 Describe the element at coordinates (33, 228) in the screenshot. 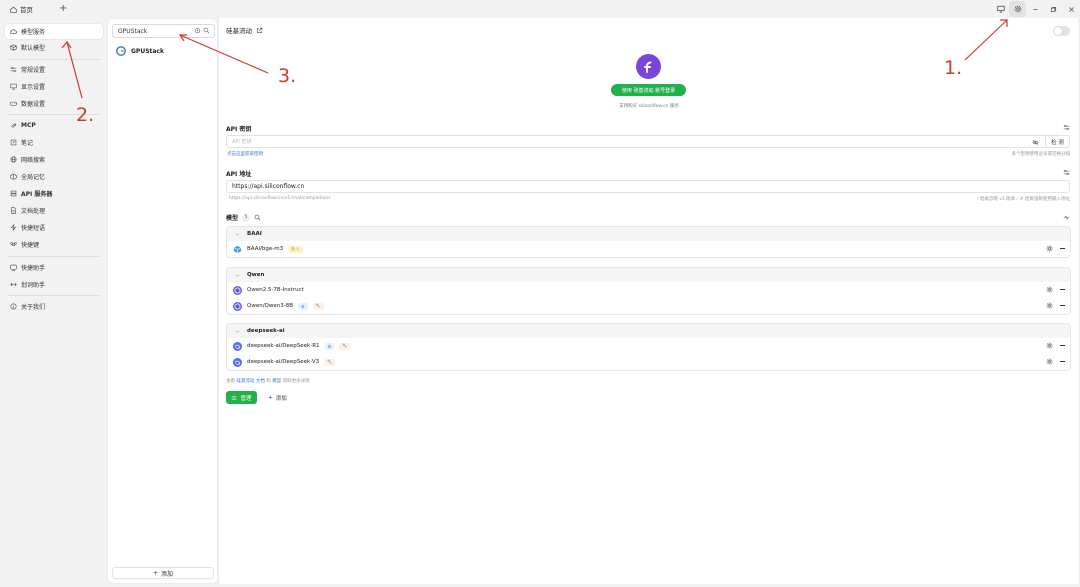

I see `sidebar-item-label: 快捷短语` at that location.